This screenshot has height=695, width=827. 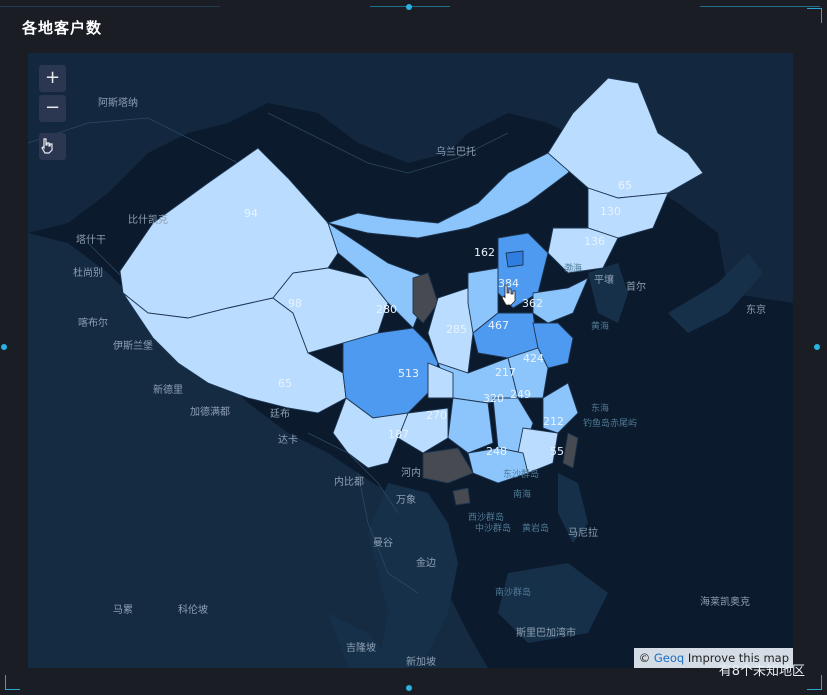 I want to click on region-value: 280, so click(x=386, y=309).